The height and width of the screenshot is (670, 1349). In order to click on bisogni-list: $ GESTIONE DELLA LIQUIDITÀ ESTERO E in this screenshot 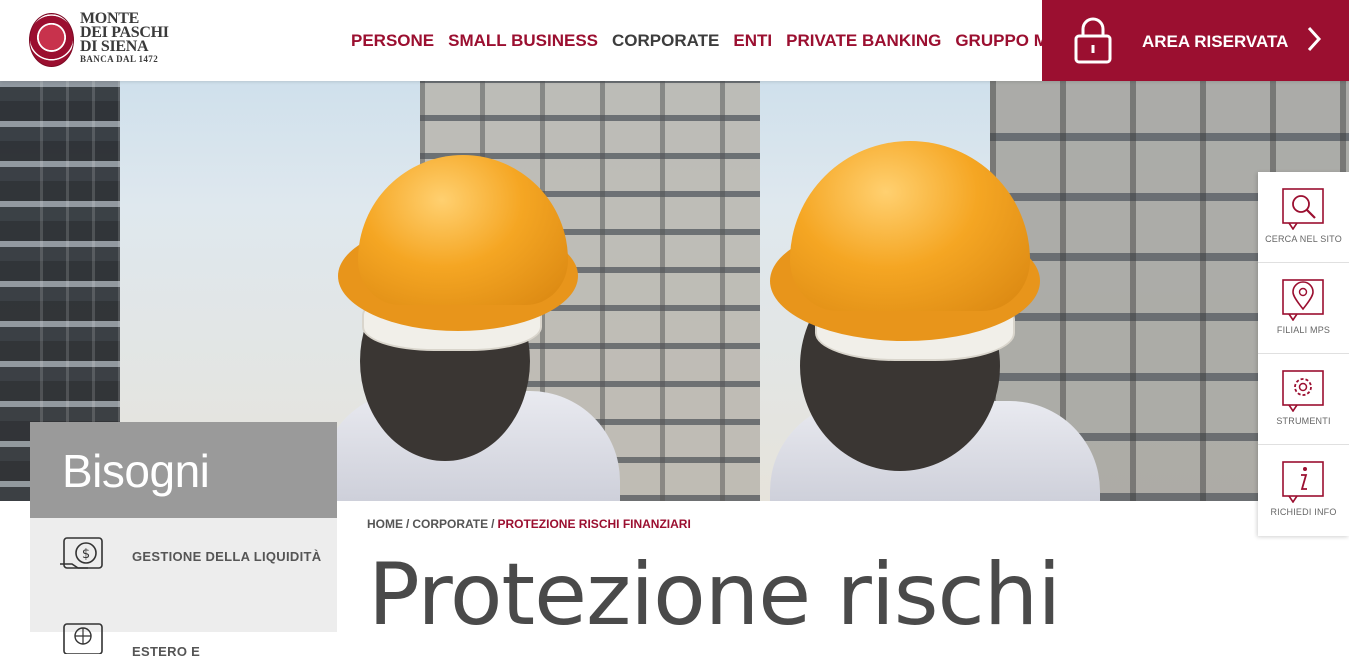, I will do `click(183, 588)`.